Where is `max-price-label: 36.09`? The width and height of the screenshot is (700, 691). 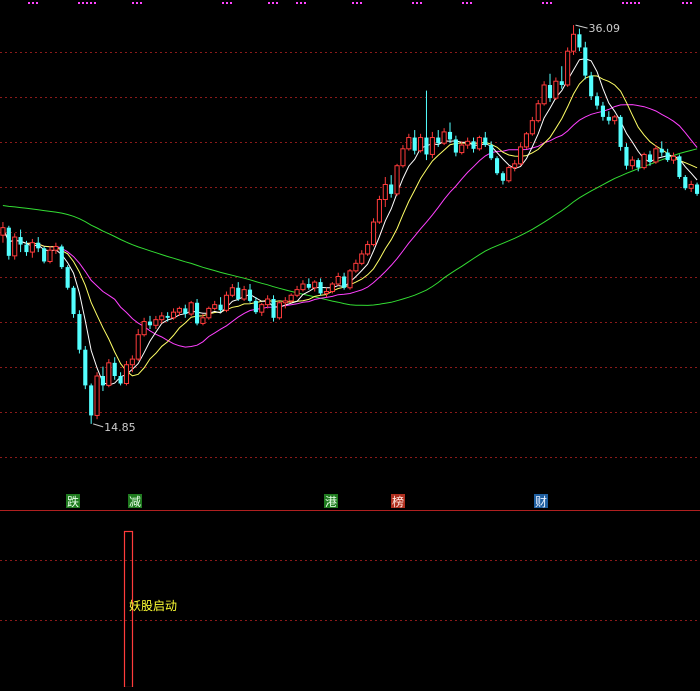
max-price-label: 36.09 is located at coordinates (605, 28).